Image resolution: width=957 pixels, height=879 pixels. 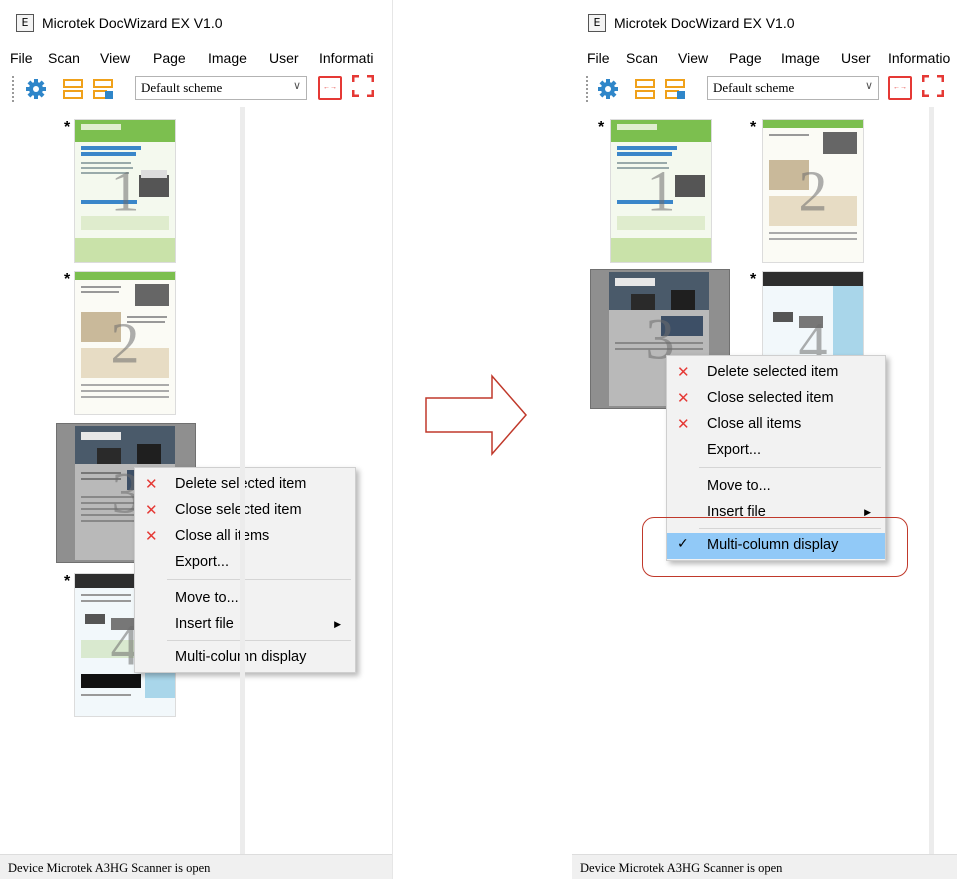 I want to click on menu-item-insert-file: Insert file ▶, so click(x=245, y=625).